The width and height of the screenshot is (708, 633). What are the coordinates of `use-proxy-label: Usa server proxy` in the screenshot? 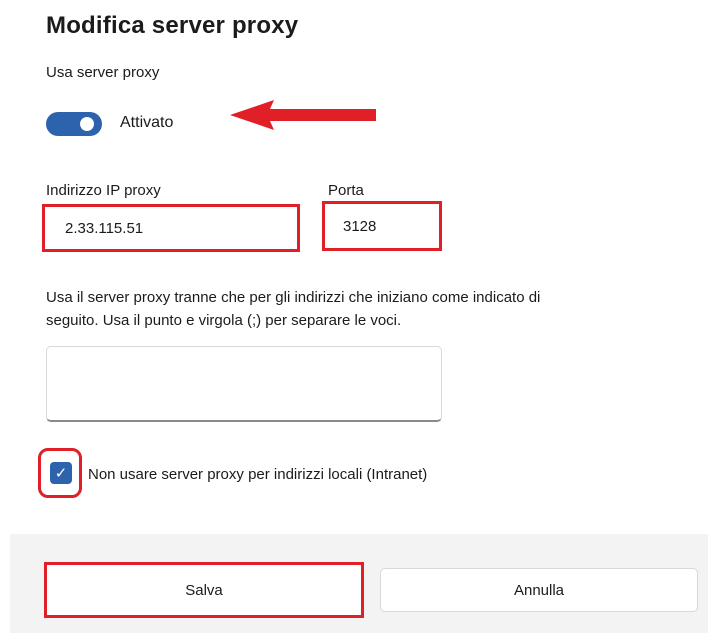 It's located at (103, 72).